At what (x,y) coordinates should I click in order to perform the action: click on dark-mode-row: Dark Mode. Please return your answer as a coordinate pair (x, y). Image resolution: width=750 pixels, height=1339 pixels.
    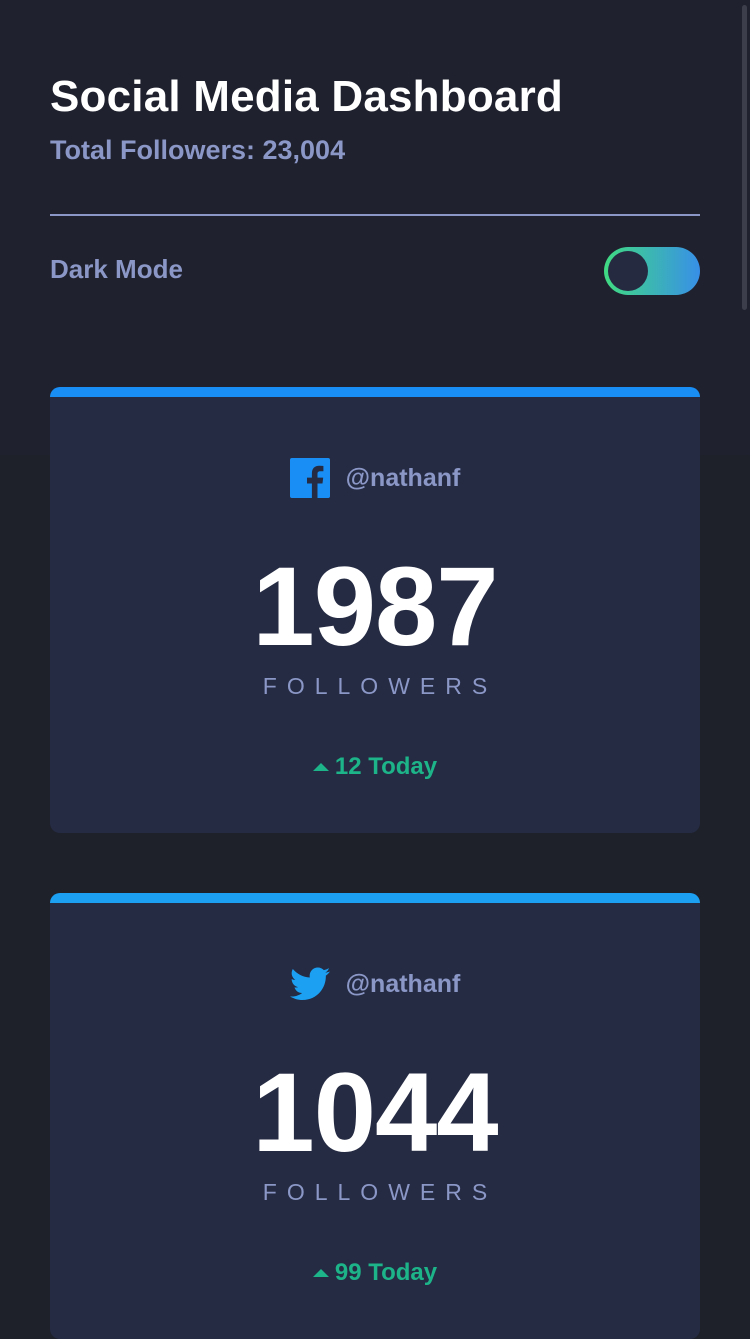
    Looking at the image, I should click on (375, 271).